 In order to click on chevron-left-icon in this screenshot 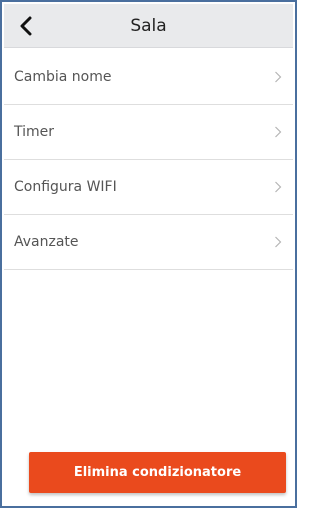, I will do `click(26, 26)`.